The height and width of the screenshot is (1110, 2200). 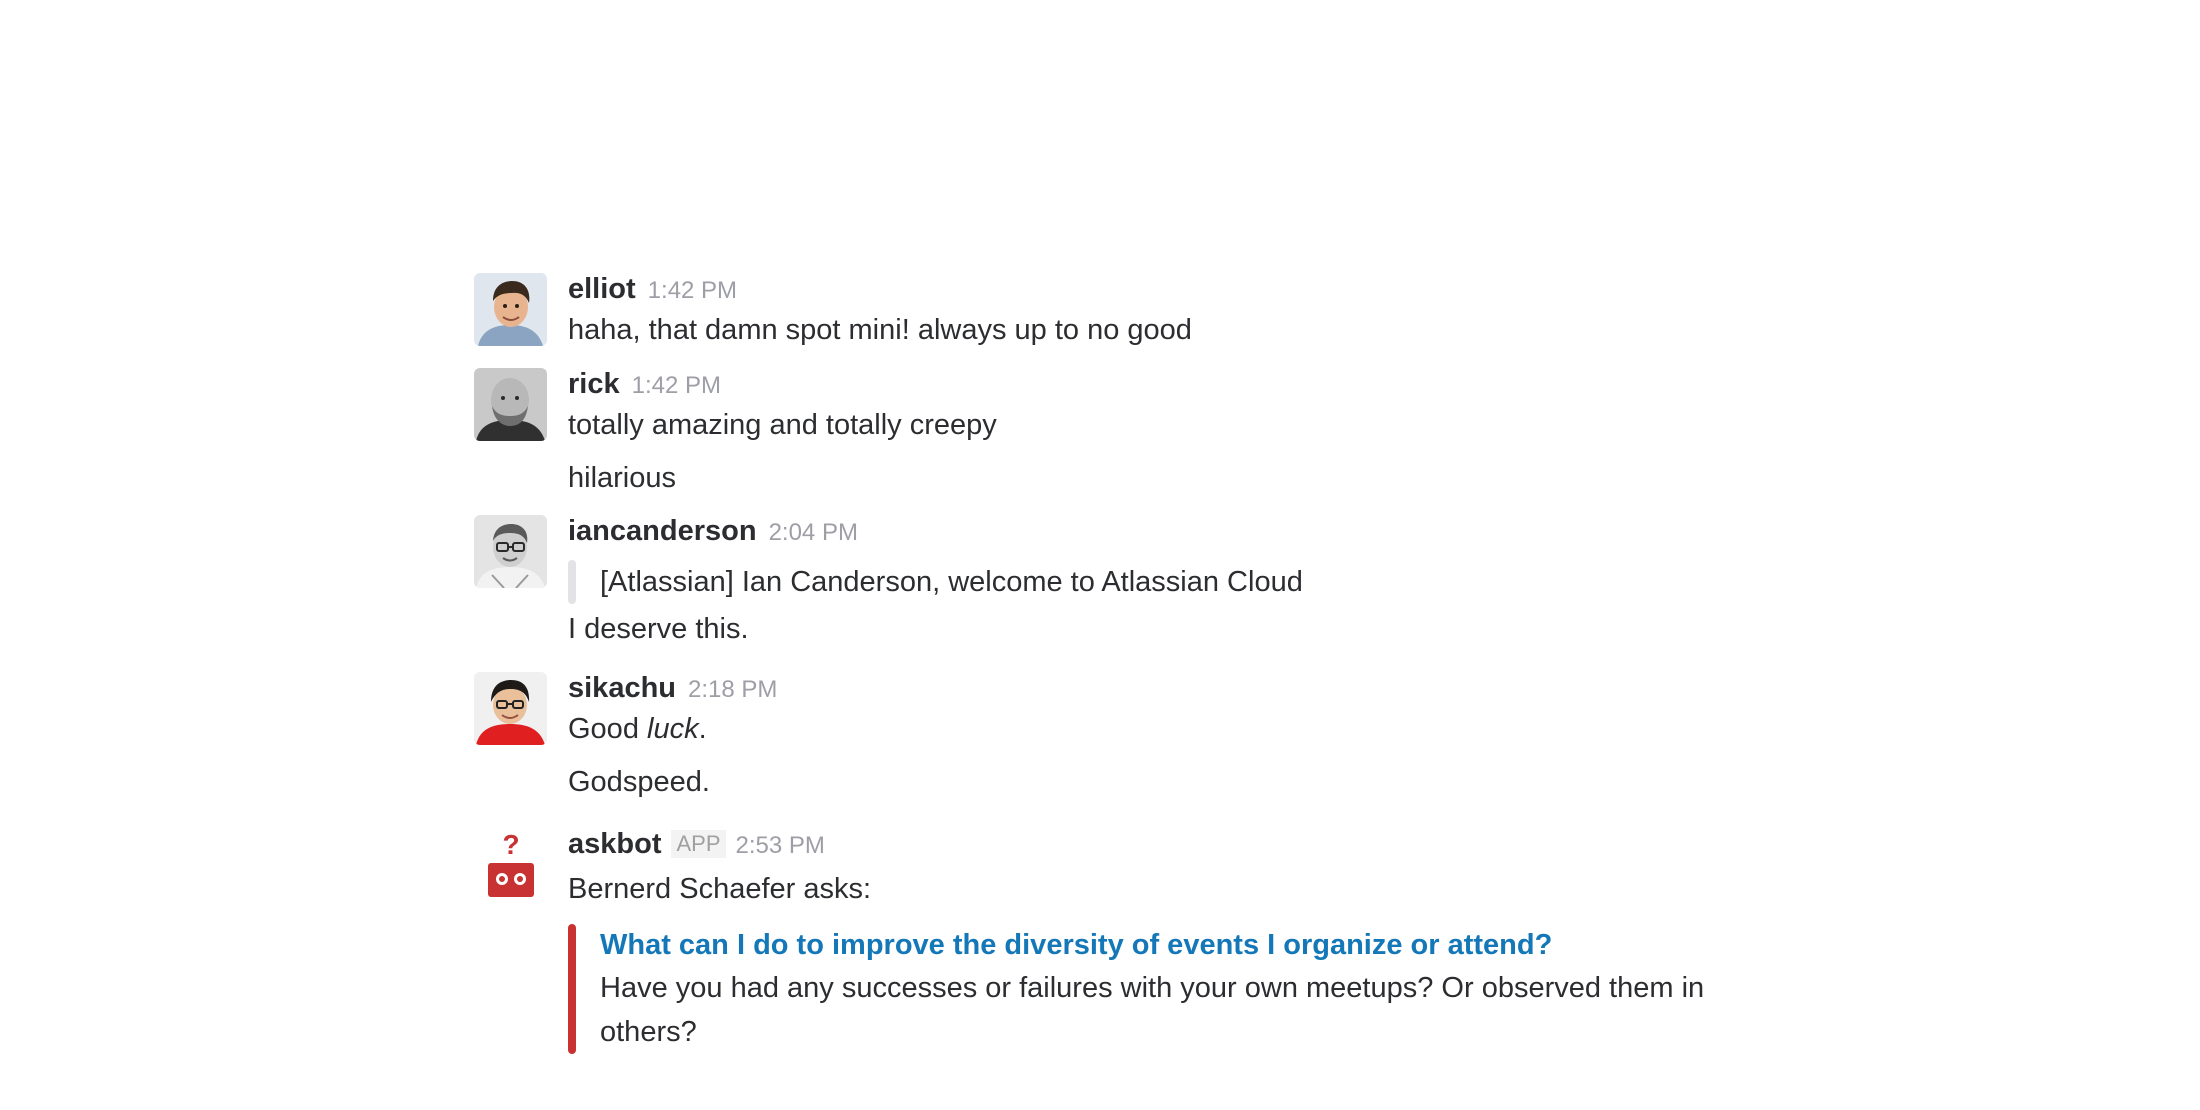 What do you see at coordinates (510, 844) in the screenshot?
I see `question-mark-glyph: ?` at bounding box center [510, 844].